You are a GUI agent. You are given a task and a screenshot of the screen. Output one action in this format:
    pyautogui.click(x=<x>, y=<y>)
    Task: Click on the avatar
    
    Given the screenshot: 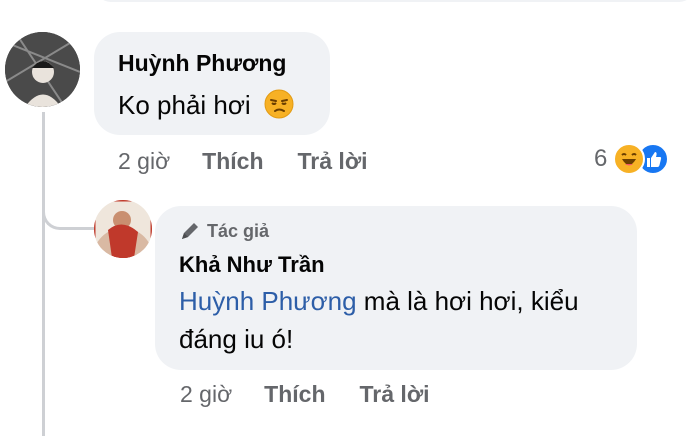 What is the action you would take?
    pyautogui.click(x=42, y=69)
    